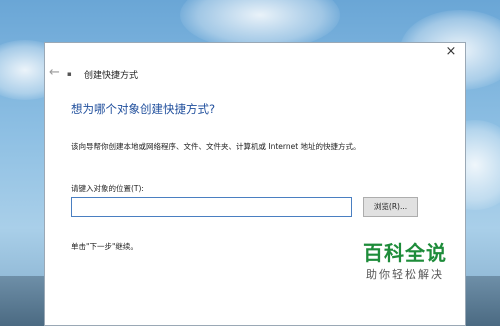 The height and width of the screenshot is (326, 500). Describe the element at coordinates (54, 72) in the screenshot. I see `back-arrow-icon: ←` at that location.